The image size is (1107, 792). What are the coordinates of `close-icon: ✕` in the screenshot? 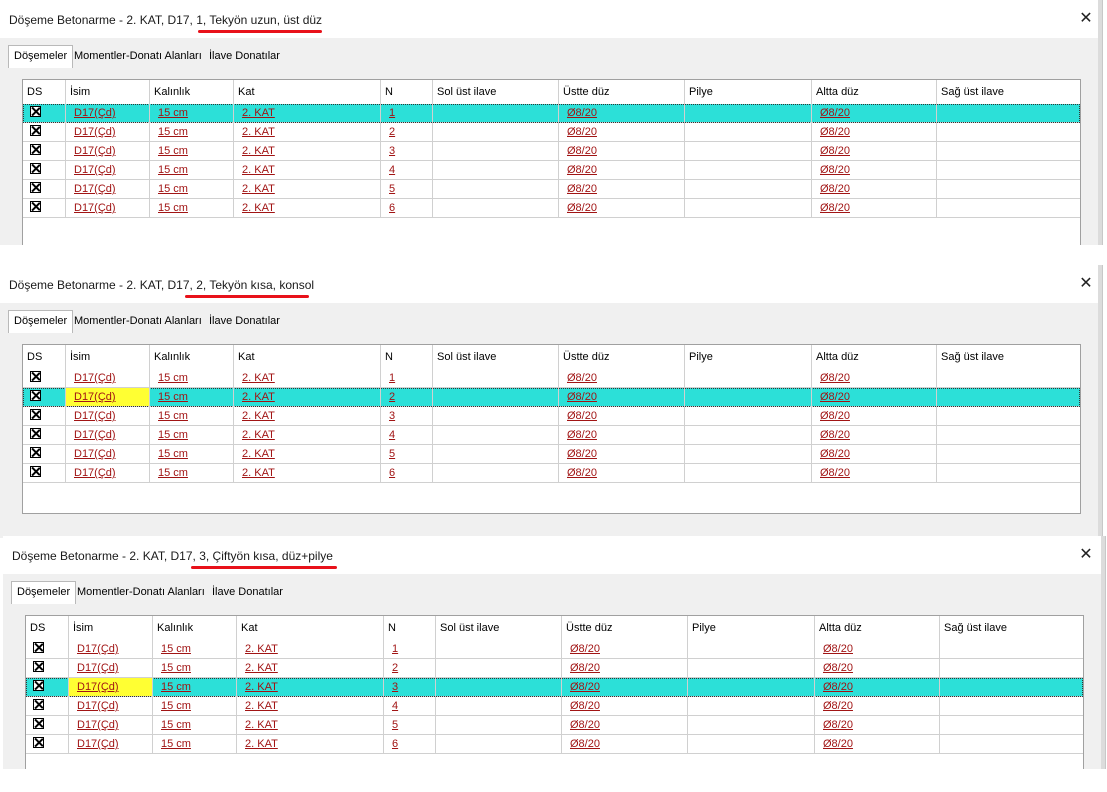 It's located at (1086, 19).